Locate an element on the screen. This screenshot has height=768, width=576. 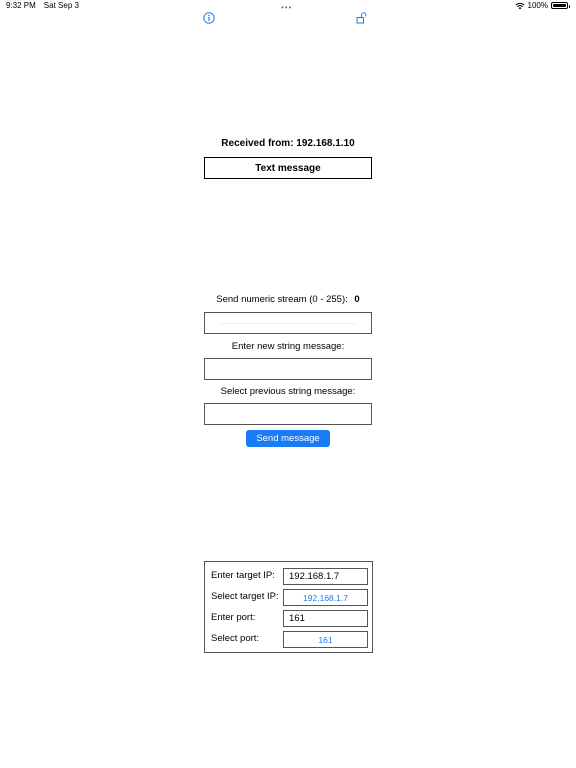
multitasking-dots-icon: ••• is located at coordinates (286, 7).